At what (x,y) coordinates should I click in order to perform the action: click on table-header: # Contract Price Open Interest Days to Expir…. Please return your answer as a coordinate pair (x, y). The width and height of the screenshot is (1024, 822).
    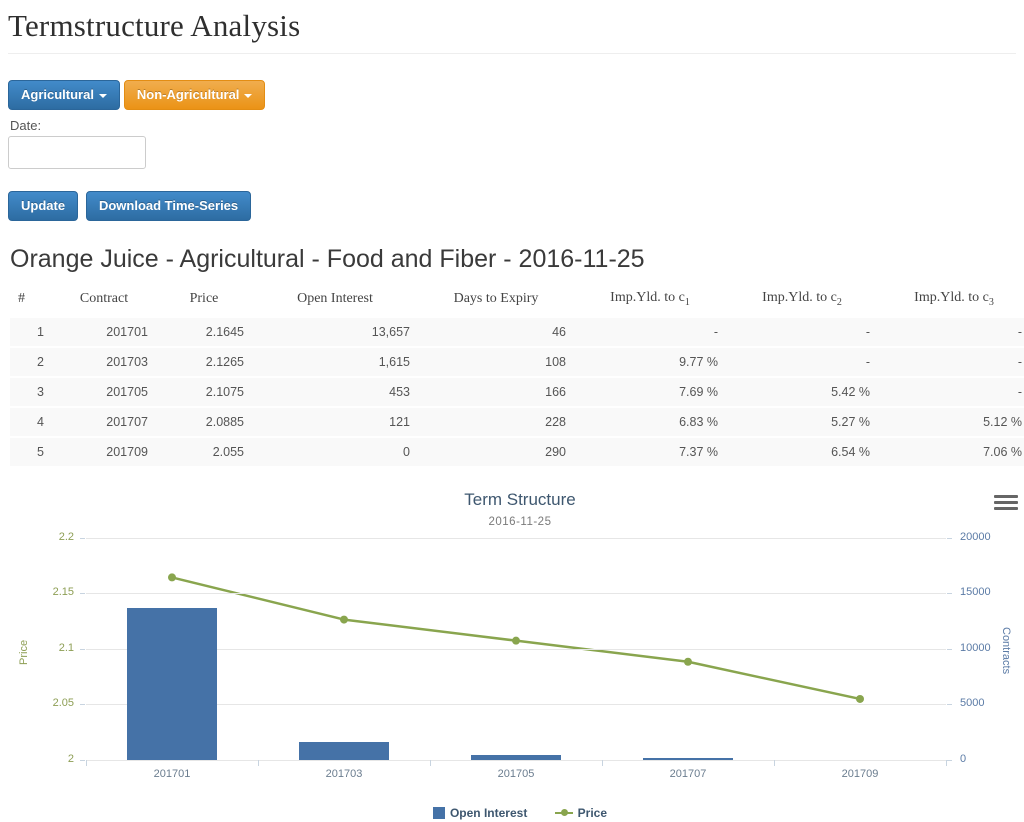
    Looking at the image, I should click on (517, 301).